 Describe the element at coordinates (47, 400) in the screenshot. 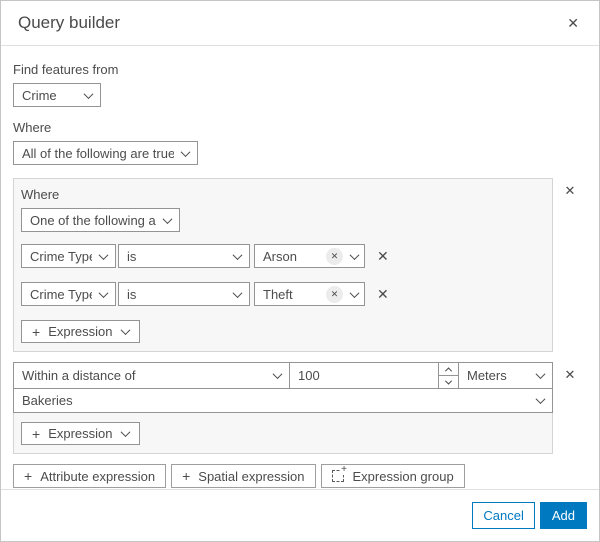

I see `spatial-layer-value: Bakeries` at that location.